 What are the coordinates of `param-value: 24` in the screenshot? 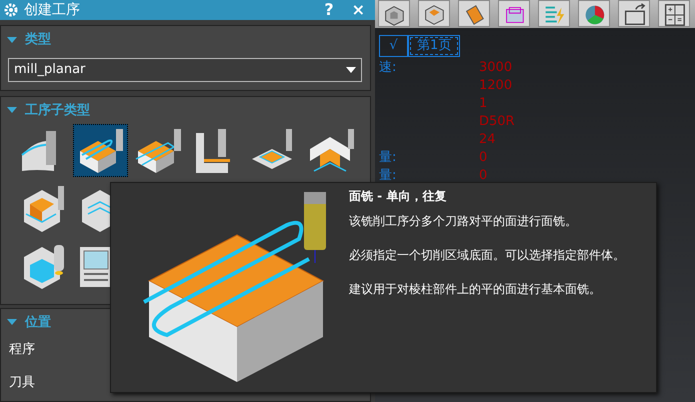 It's located at (487, 139).